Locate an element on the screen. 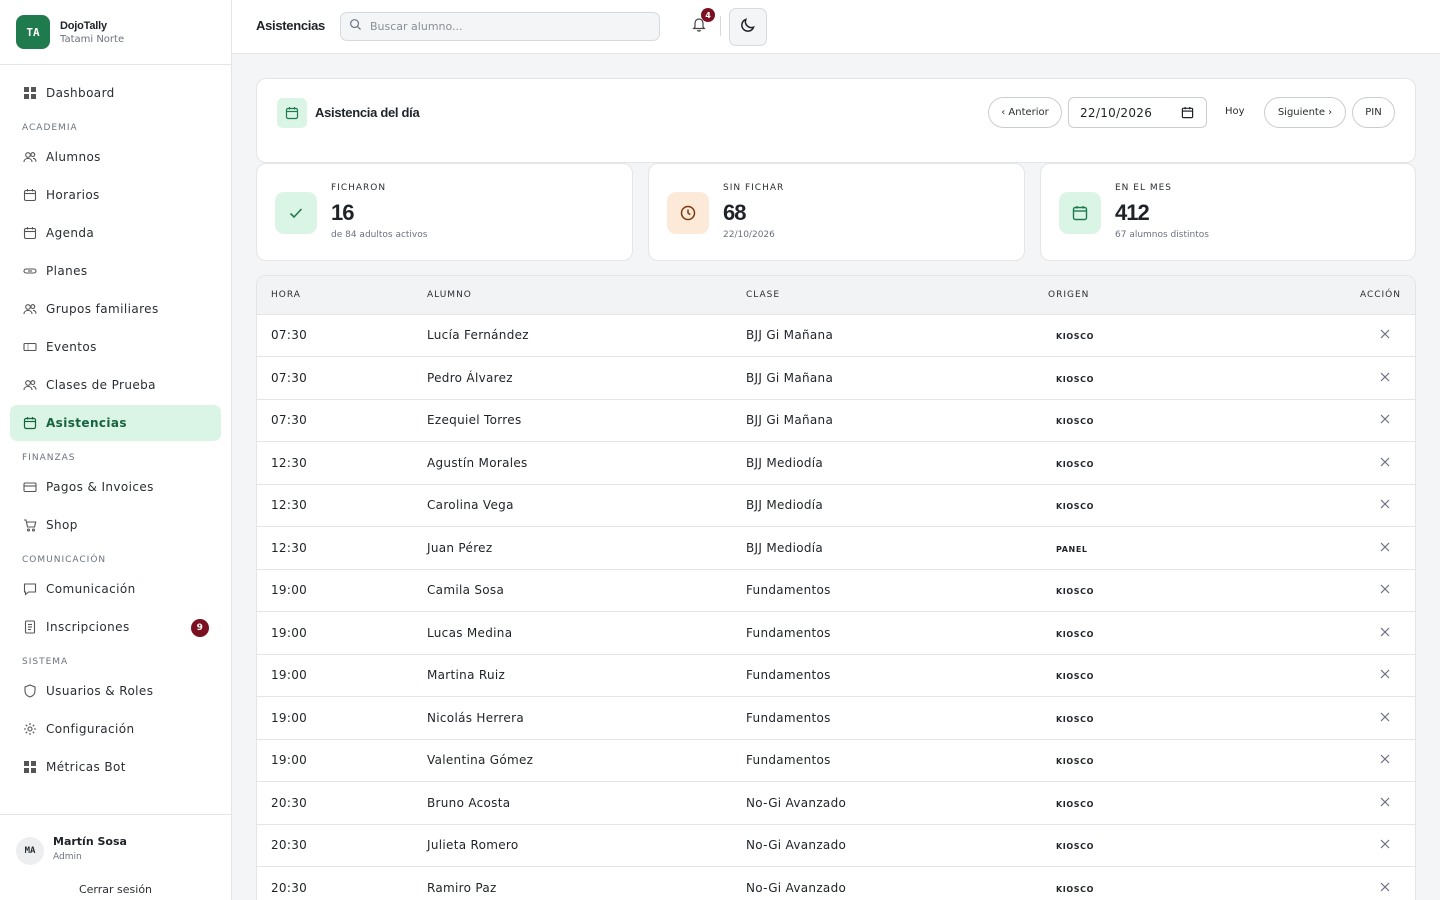 This screenshot has height=900, width=1440. sidebar-item-label: Usuarios & Roles is located at coordinates (100, 691).